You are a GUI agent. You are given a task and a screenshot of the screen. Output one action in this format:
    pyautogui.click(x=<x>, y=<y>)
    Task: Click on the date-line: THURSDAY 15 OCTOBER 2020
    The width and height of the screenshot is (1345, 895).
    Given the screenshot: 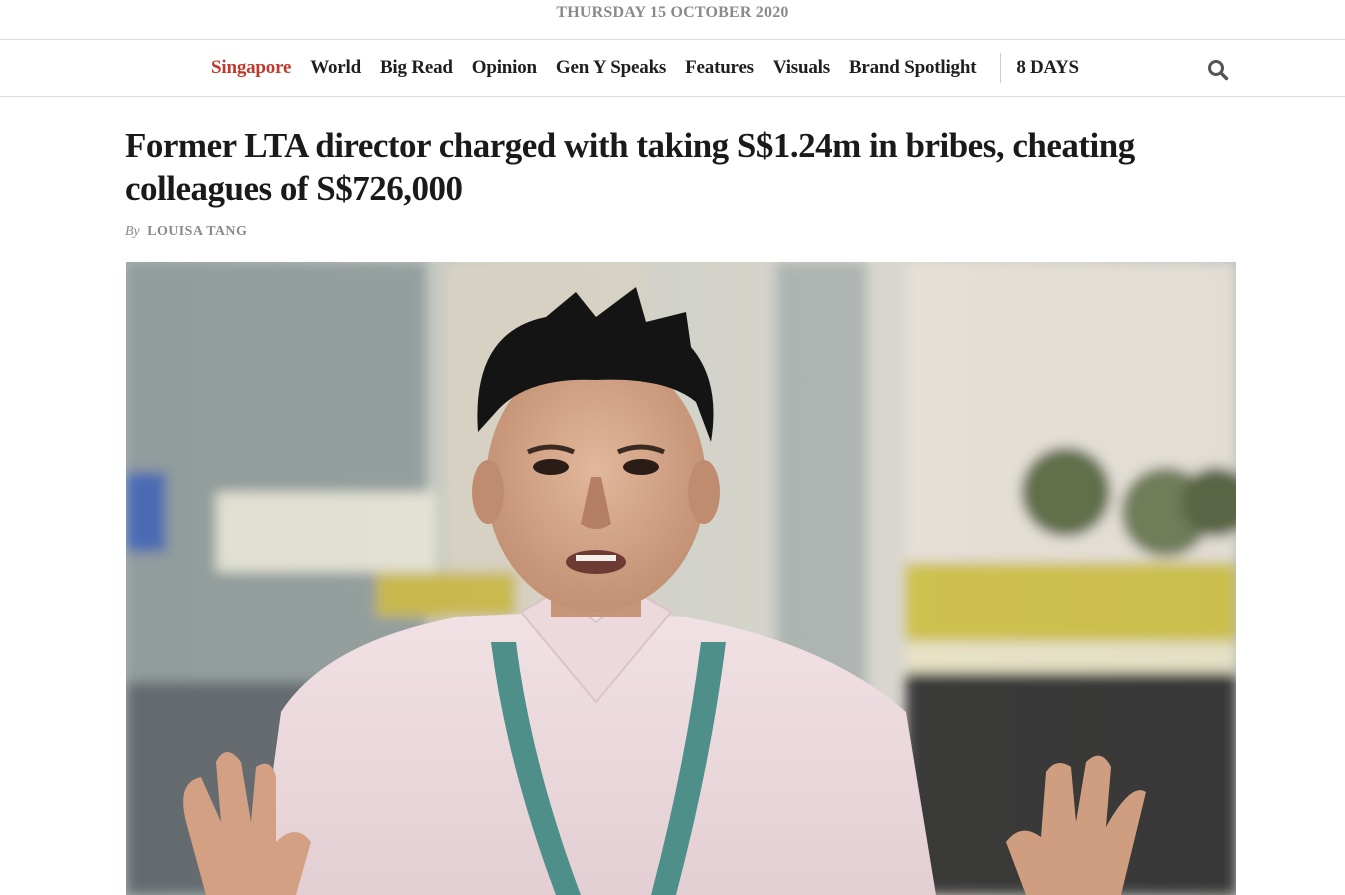 What is the action you would take?
    pyautogui.click(x=672, y=12)
    